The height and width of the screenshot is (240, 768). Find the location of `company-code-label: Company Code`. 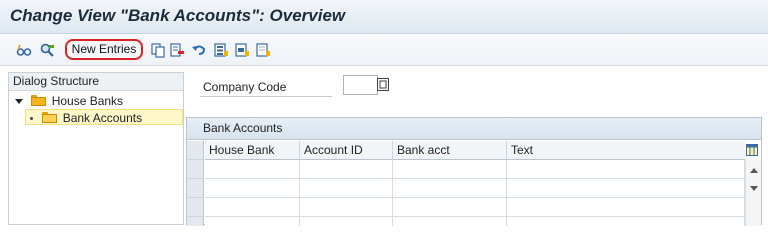

company-code-label: Company Code is located at coordinates (245, 87).